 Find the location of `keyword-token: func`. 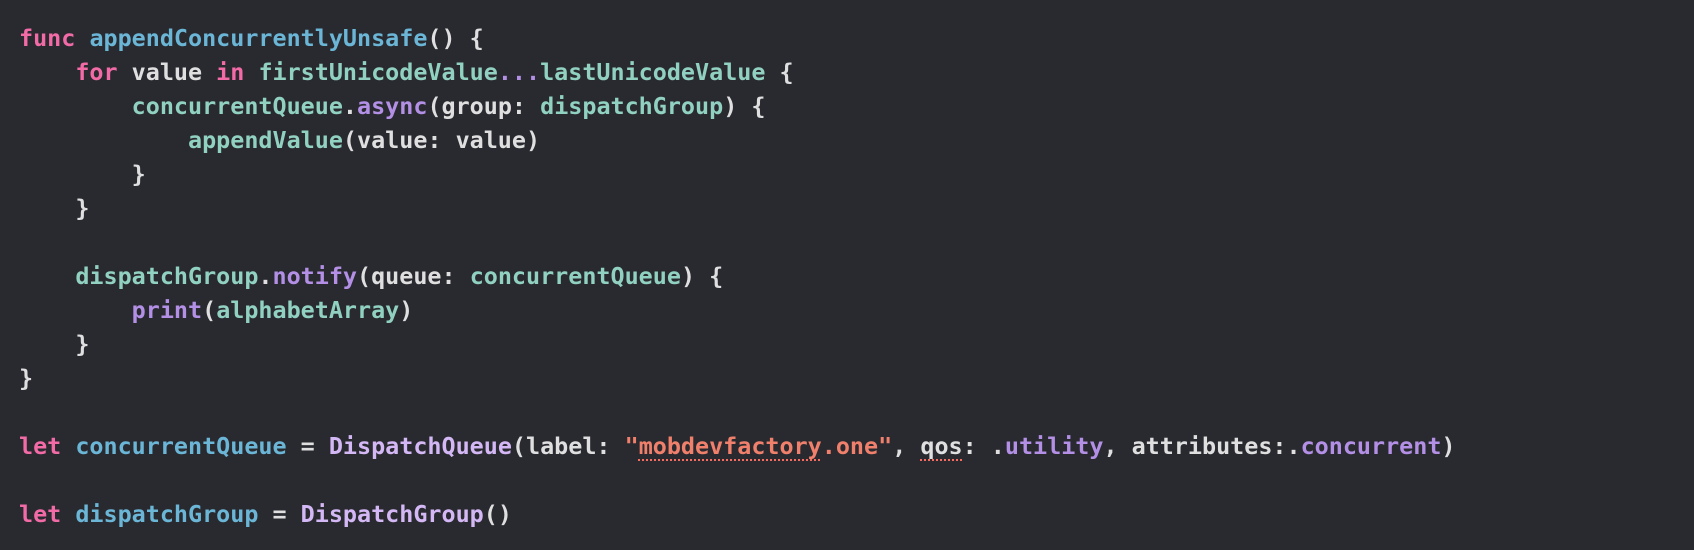

keyword-token: func is located at coordinates (47, 38).